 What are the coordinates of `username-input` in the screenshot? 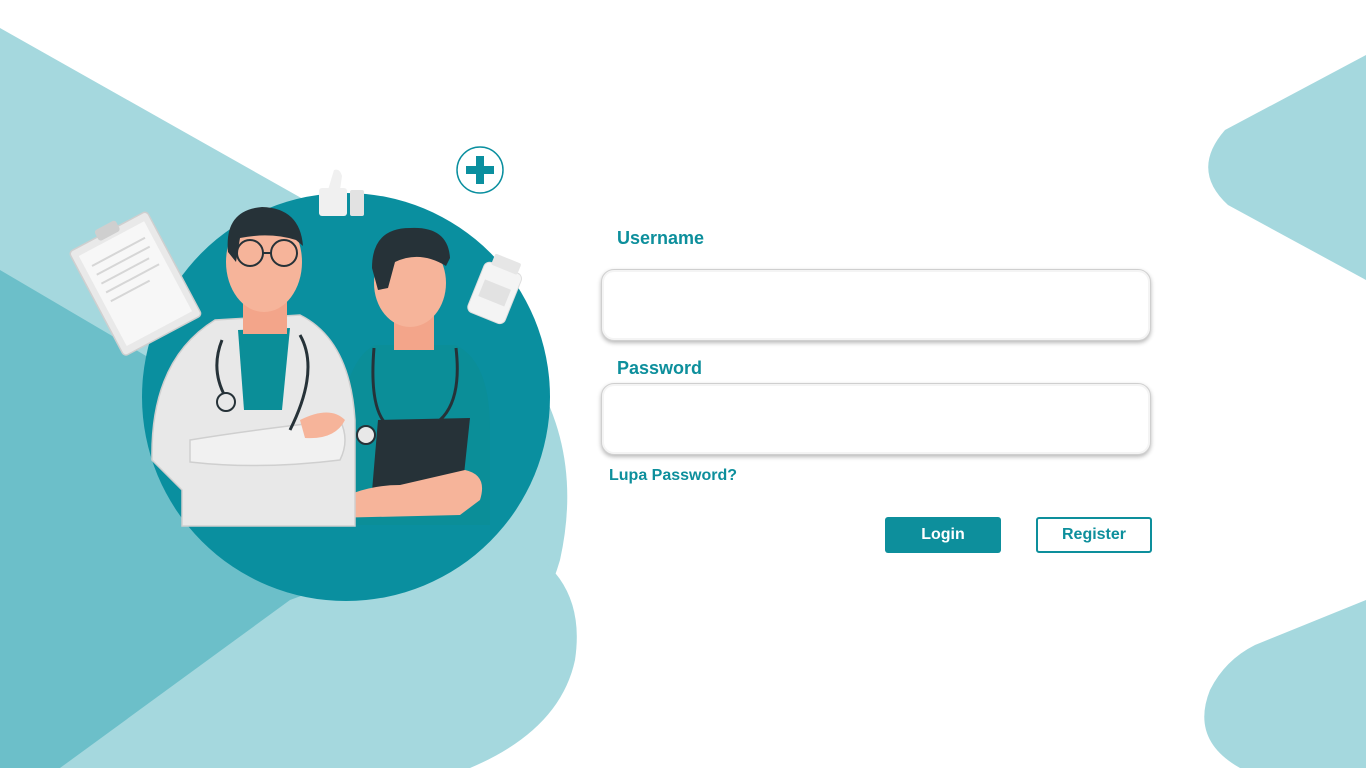 It's located at (876, 305).